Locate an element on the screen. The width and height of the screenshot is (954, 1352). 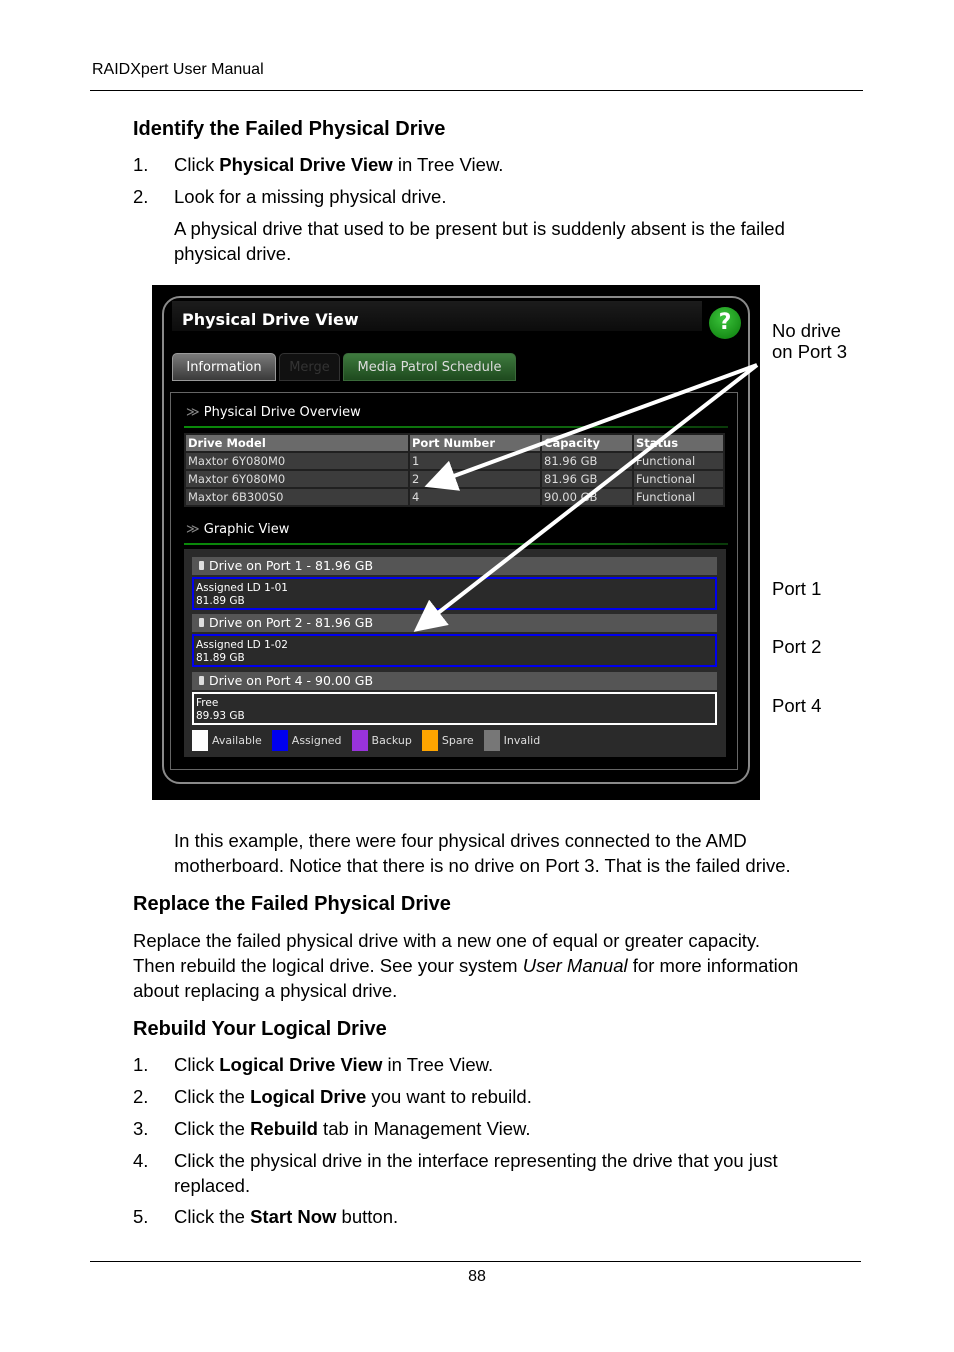
step-number: 2. is located at coordinates (141, 1096).